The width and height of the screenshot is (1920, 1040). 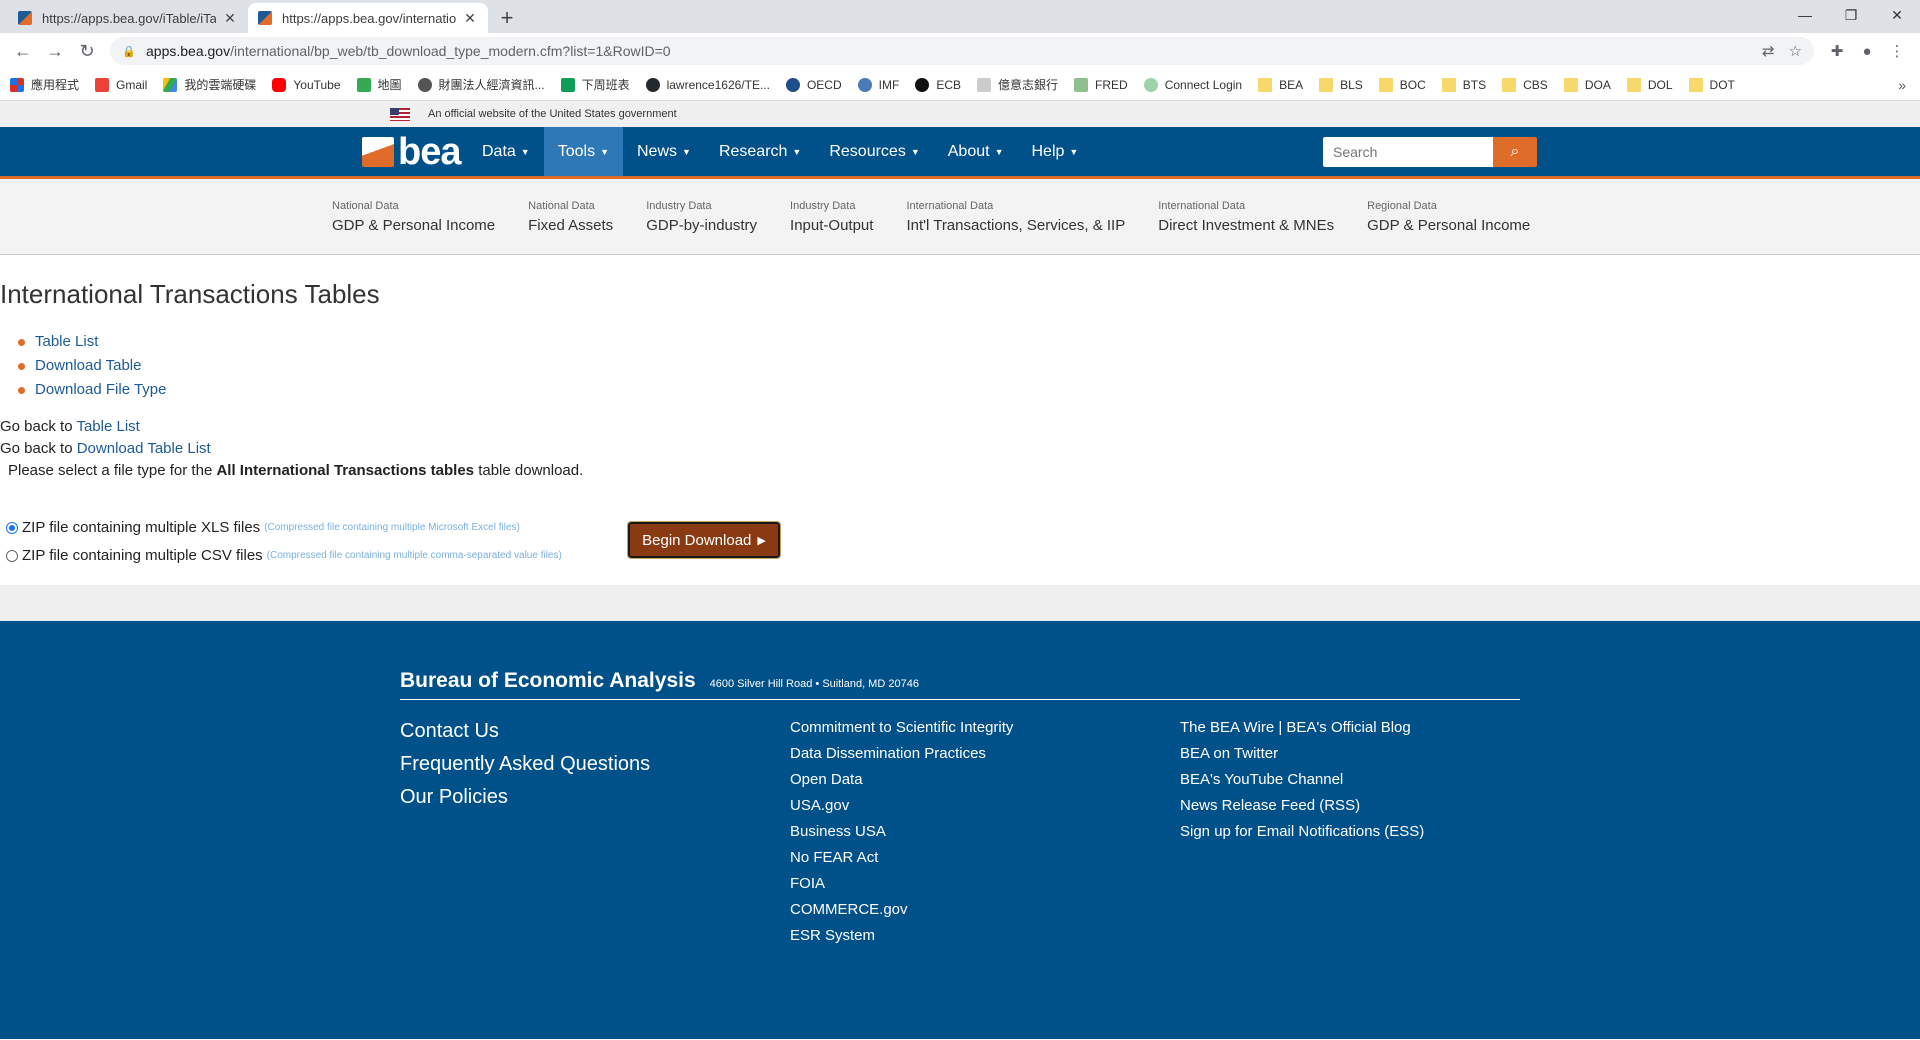 I want to click on fred-chart-icon, so click(x=1081, y=84).